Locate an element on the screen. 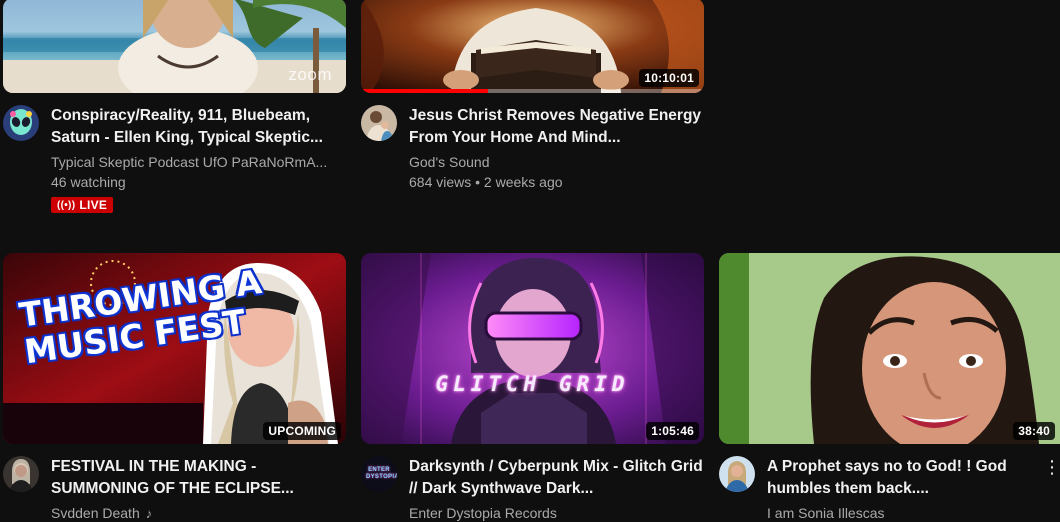 The width and height of the screenshot is (1060, 522). channel-name: God's Sound is located at coordinates (556, 162).